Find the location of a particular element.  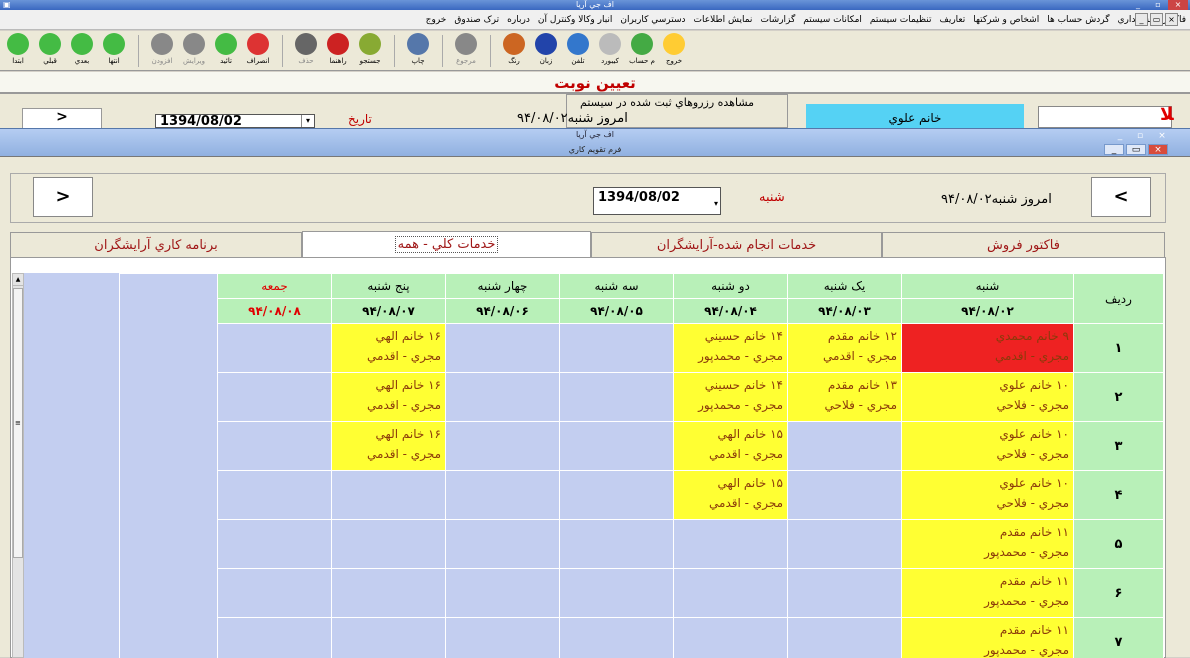

search-button: جستجو is located at coordinates (370, 51).